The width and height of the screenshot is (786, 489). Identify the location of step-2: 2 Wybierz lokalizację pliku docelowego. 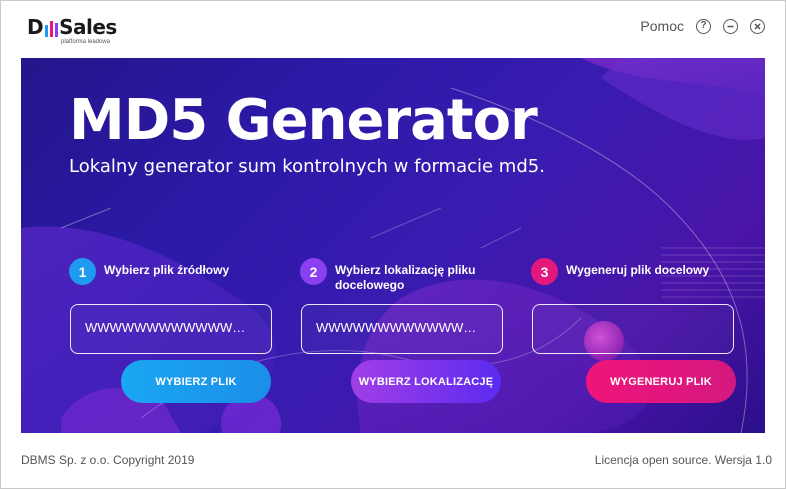
(402, 275).